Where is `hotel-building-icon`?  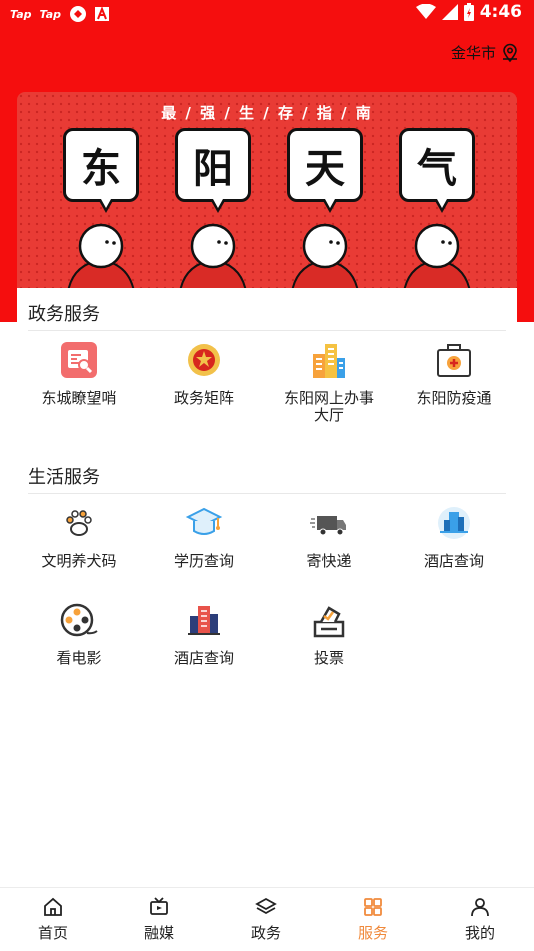 hotel-building-icon is located at coordinates (454, 523).